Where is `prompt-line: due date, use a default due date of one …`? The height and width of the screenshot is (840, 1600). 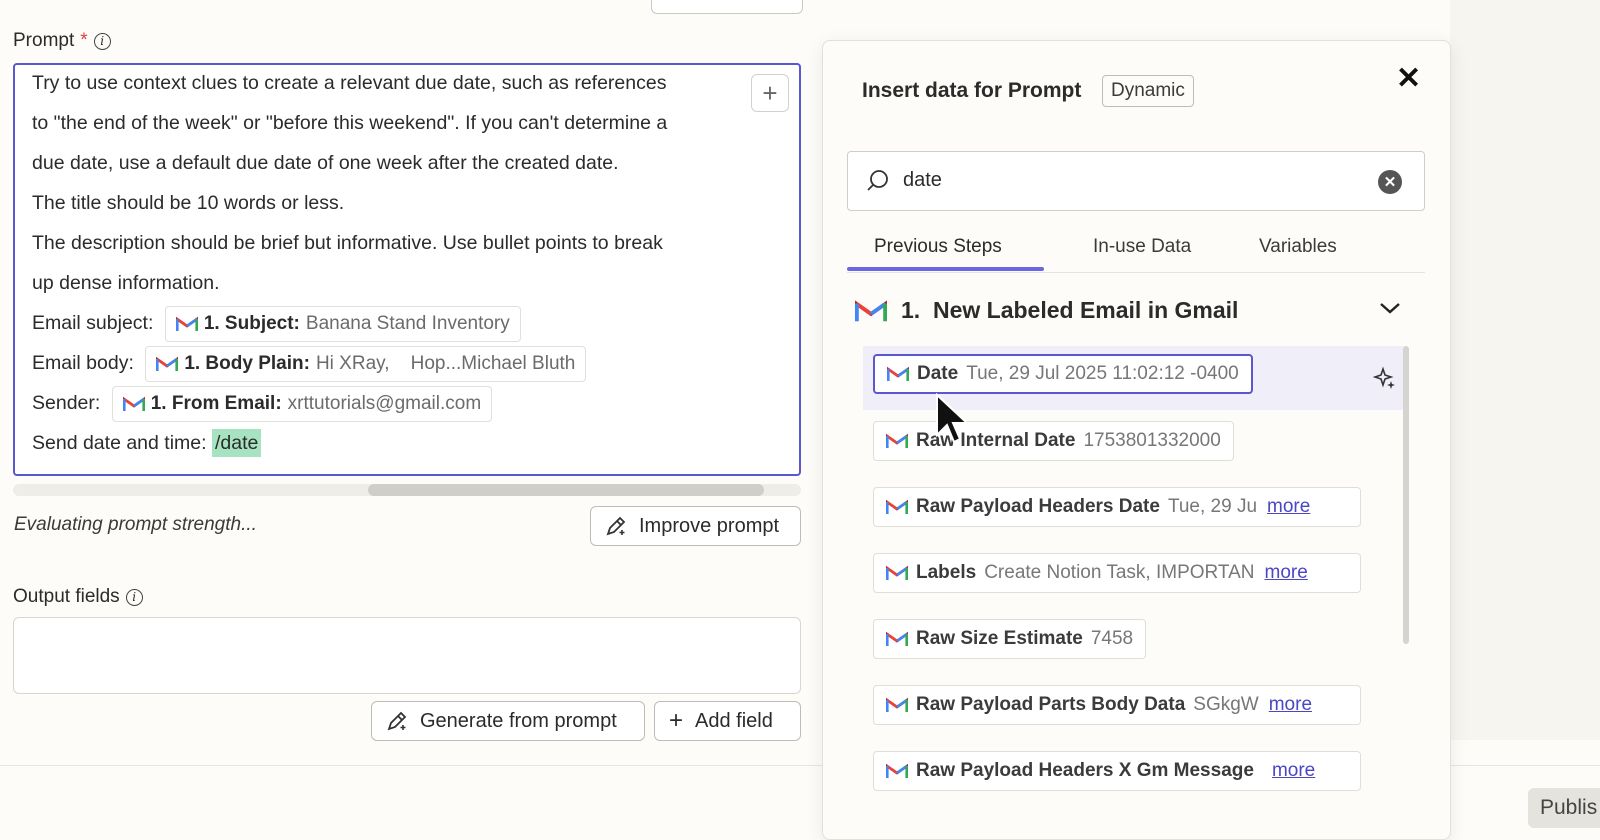 prompt-line: due date, use a default due date of one … is located at coordinates (325, 163).